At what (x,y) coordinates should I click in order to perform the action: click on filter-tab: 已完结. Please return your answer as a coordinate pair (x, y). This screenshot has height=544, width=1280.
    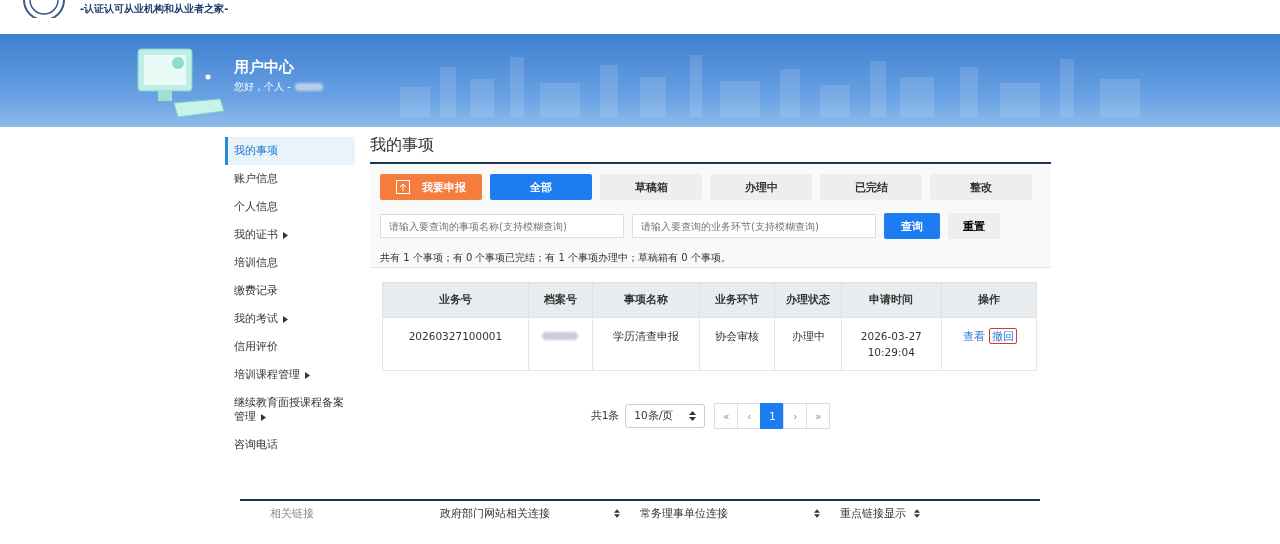
    Looking at the image, I should click on (871, 187).